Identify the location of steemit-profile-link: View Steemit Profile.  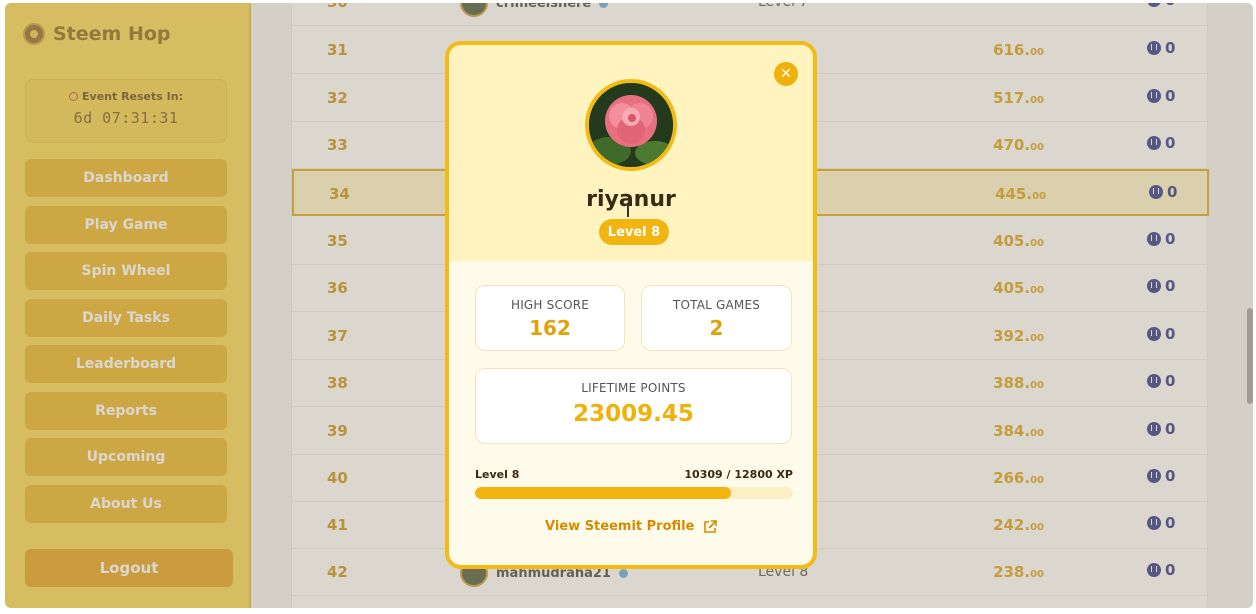
(631, 526).